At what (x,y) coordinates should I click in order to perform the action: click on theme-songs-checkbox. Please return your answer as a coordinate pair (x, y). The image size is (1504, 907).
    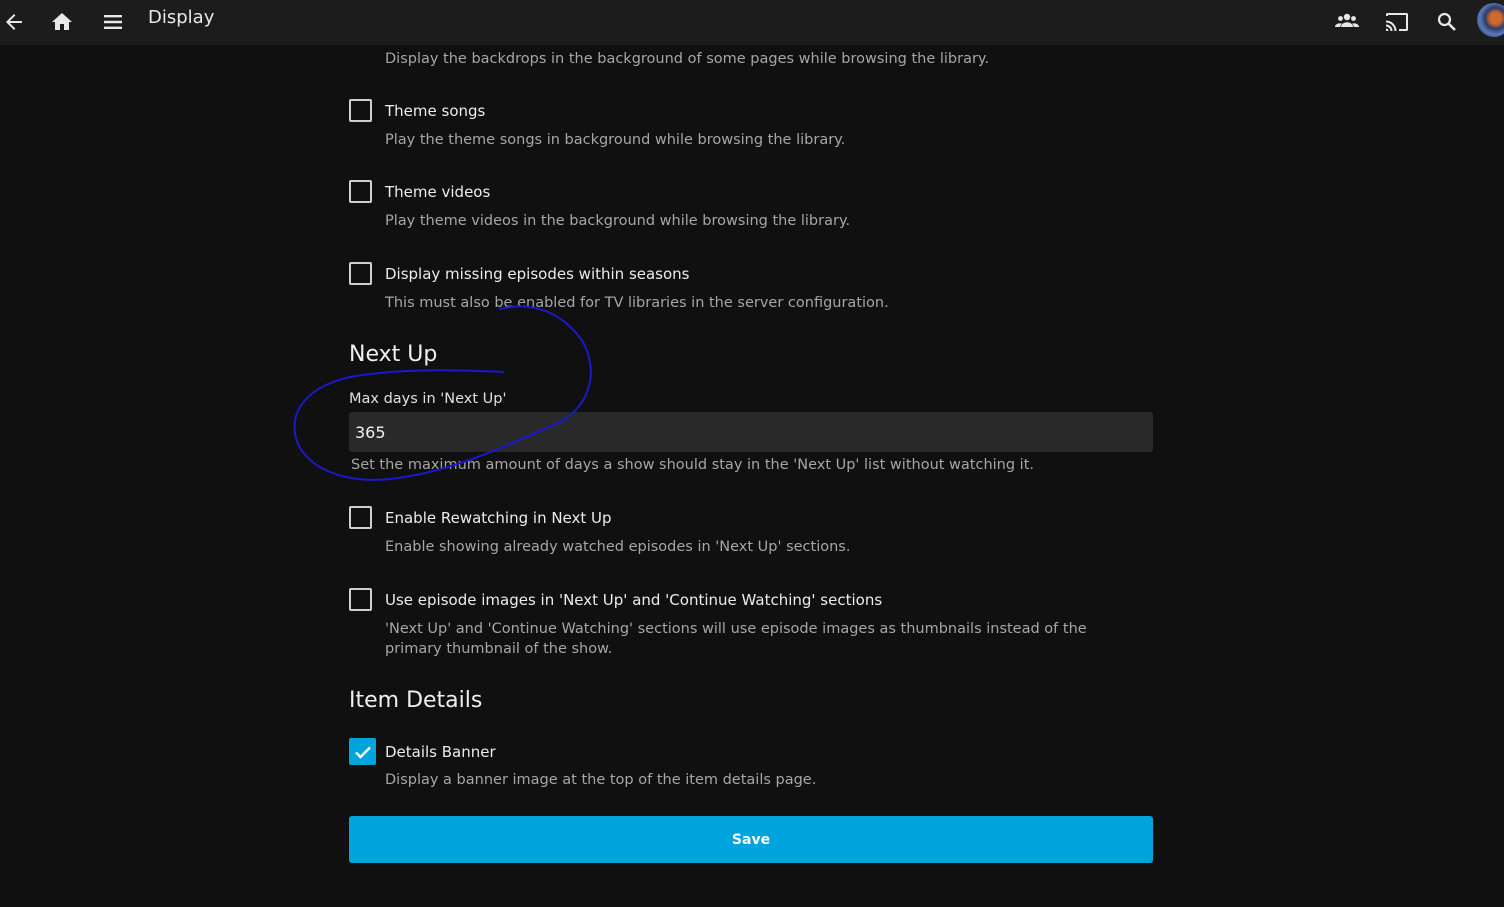
    Looking at the image, I should click on (360, 110).